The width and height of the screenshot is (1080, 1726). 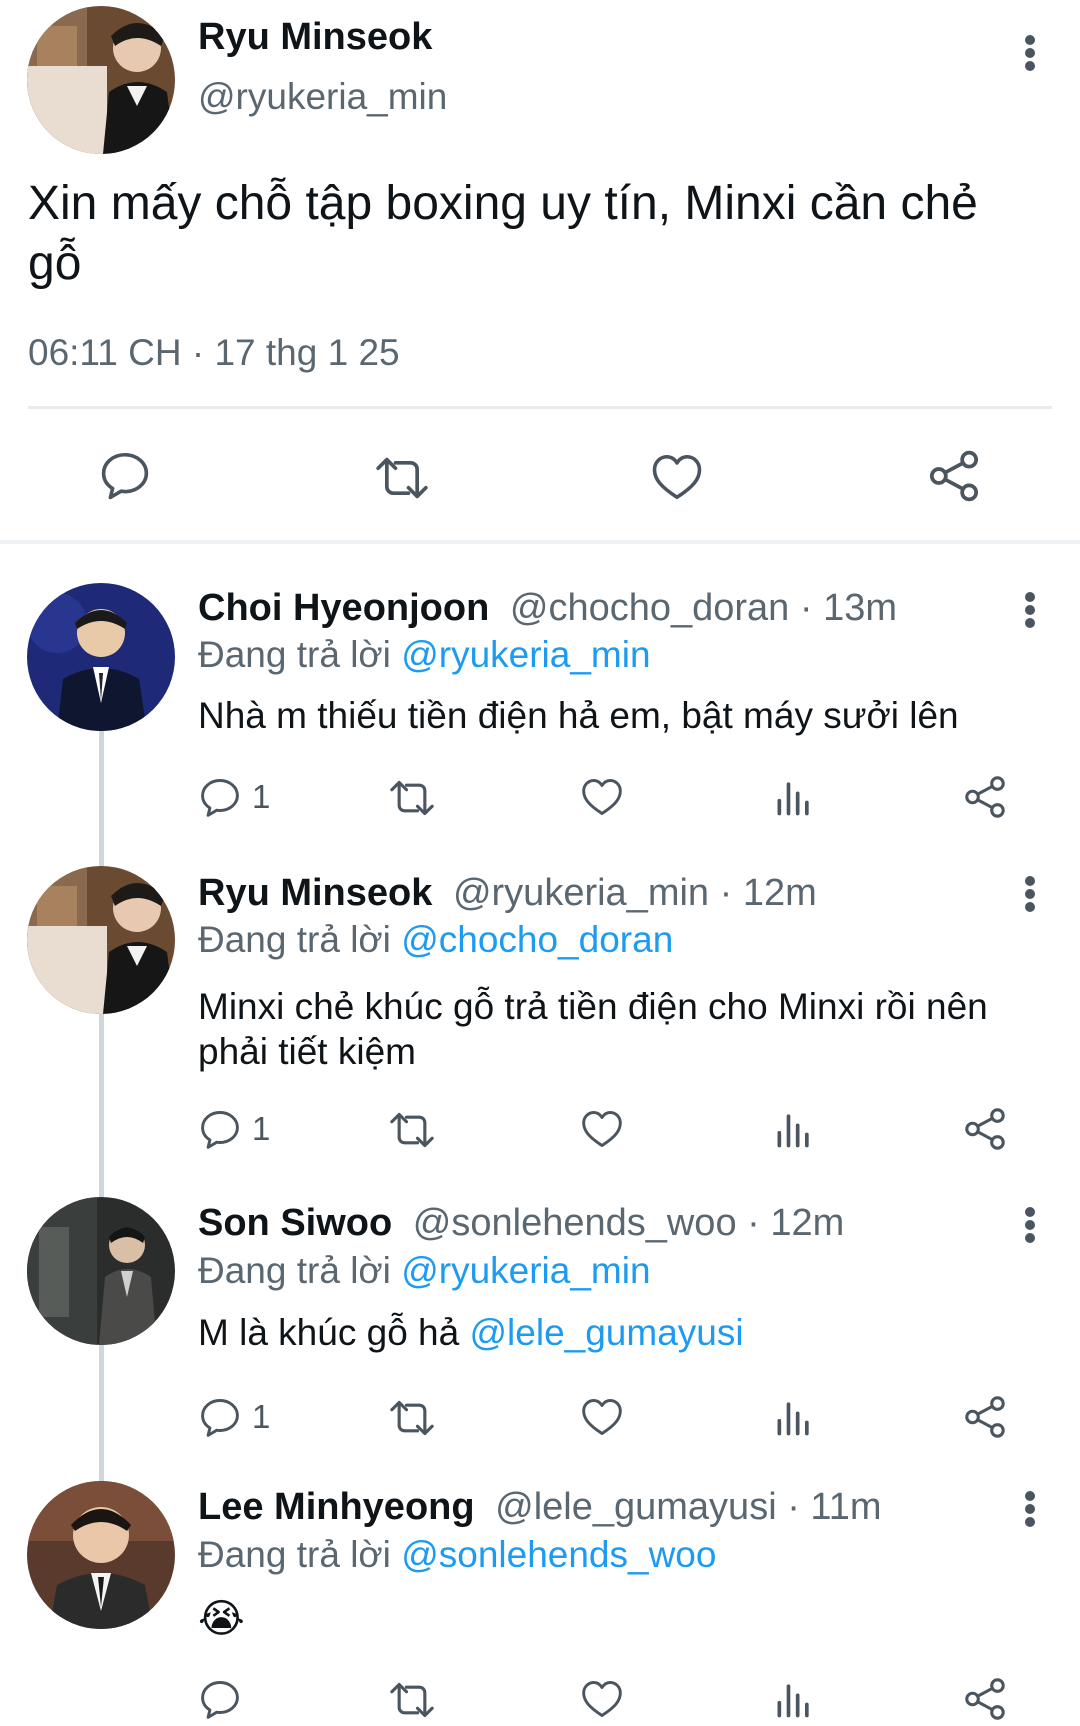 I want to click on reply-author-name: Son Siwoo, so click(x=295, y=1223).